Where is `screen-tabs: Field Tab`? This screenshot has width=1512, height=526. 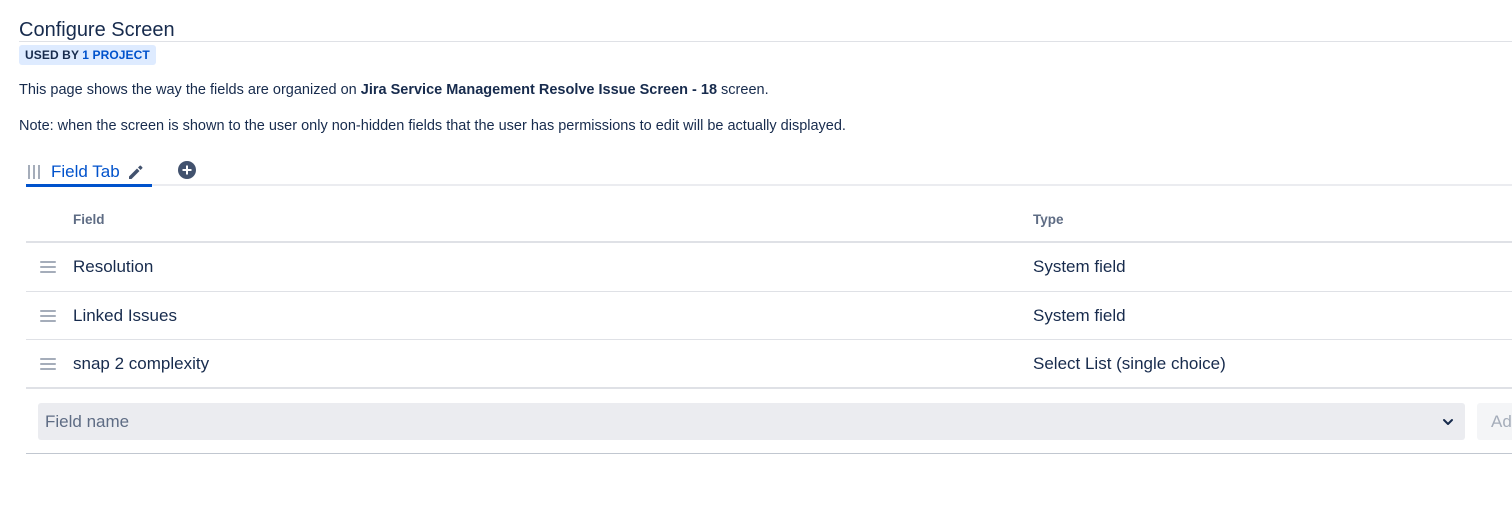 screen-tabs: Field Tab is located at coordinates (769, 172).